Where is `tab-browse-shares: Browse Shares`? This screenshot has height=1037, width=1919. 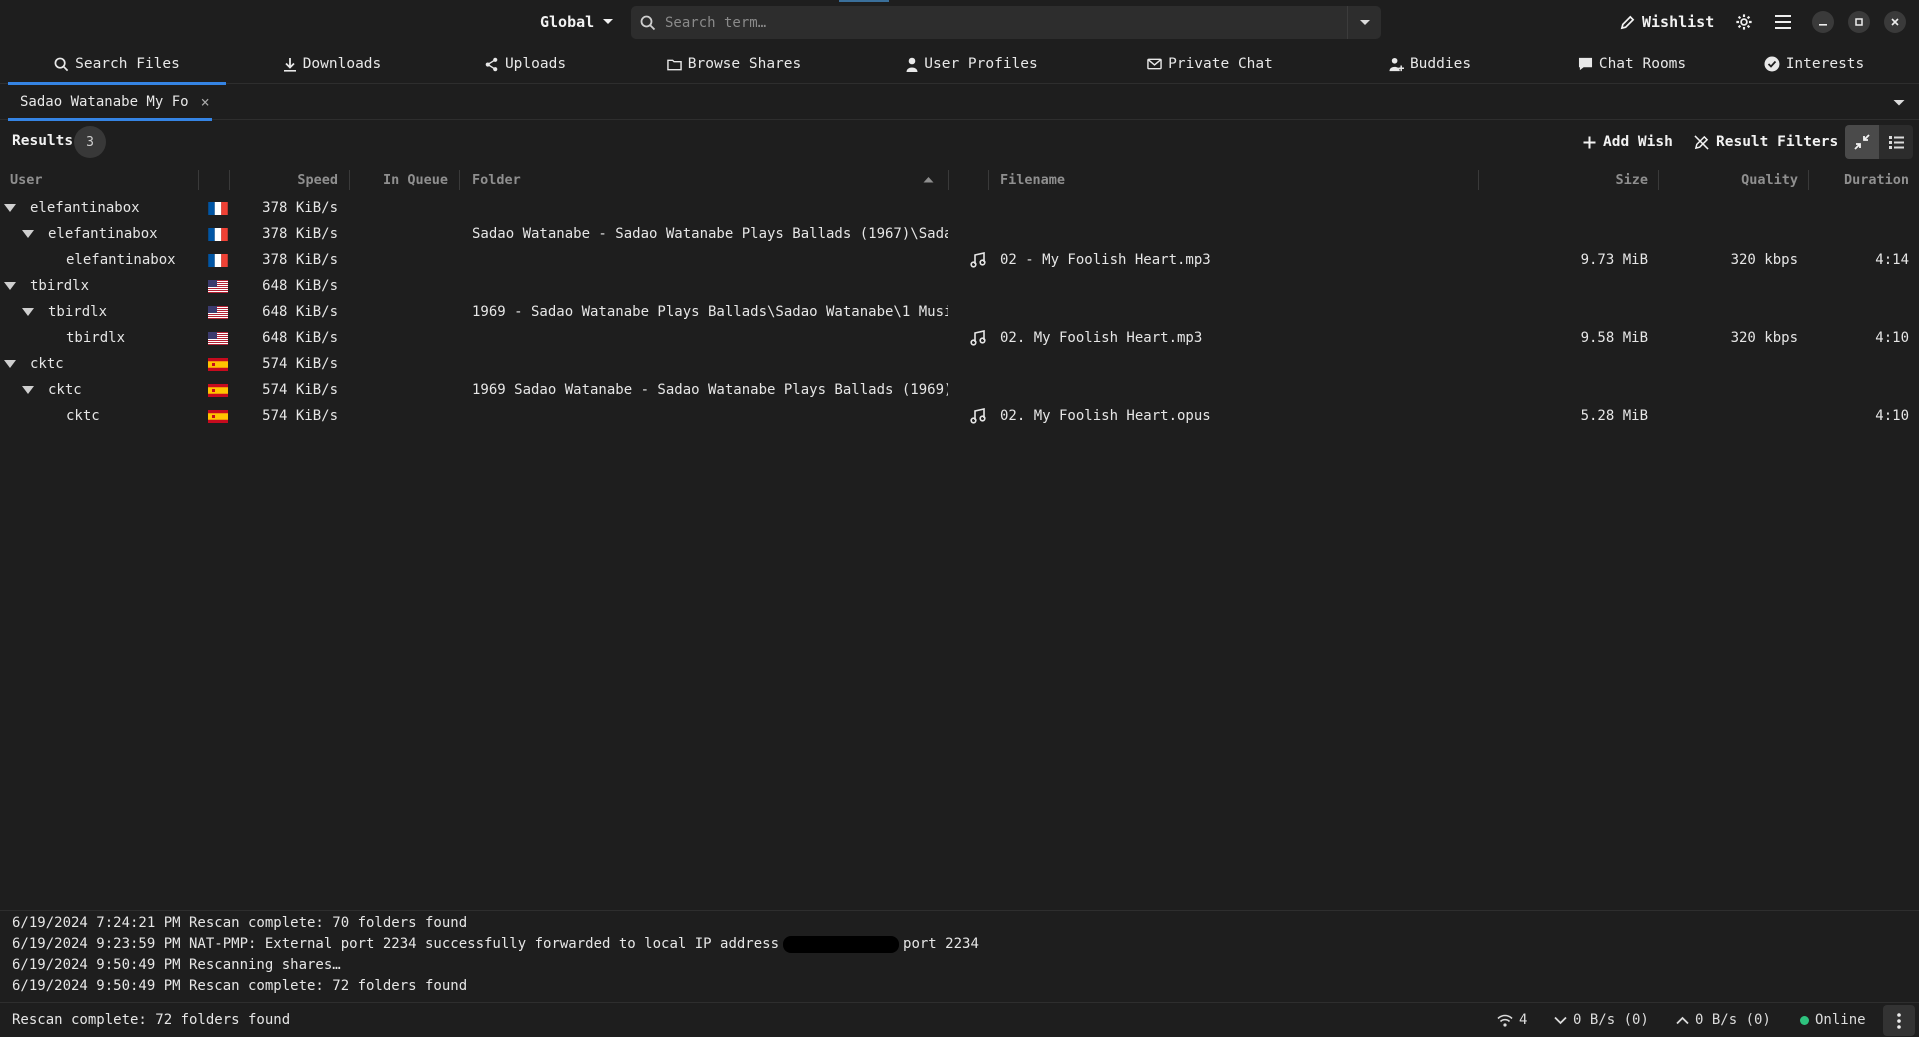 tab-browse-shares: Browse Shares is located at coordinates (734, 64).